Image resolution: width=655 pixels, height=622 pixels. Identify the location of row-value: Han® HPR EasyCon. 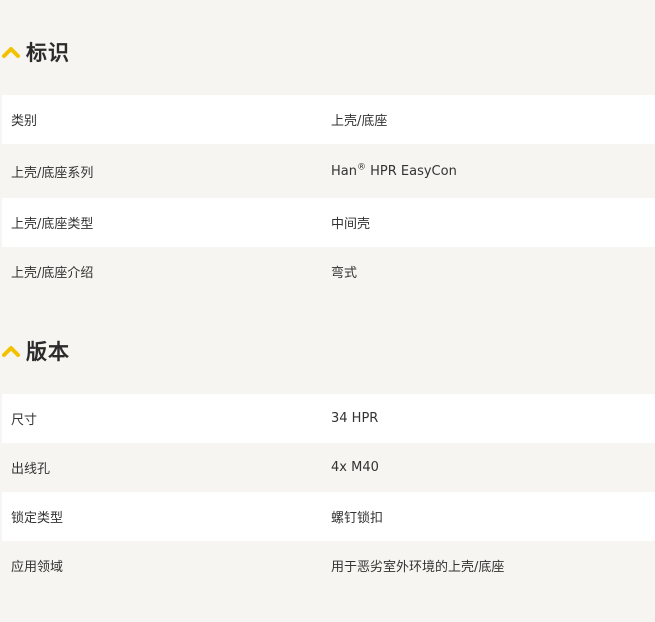
(493, 170).